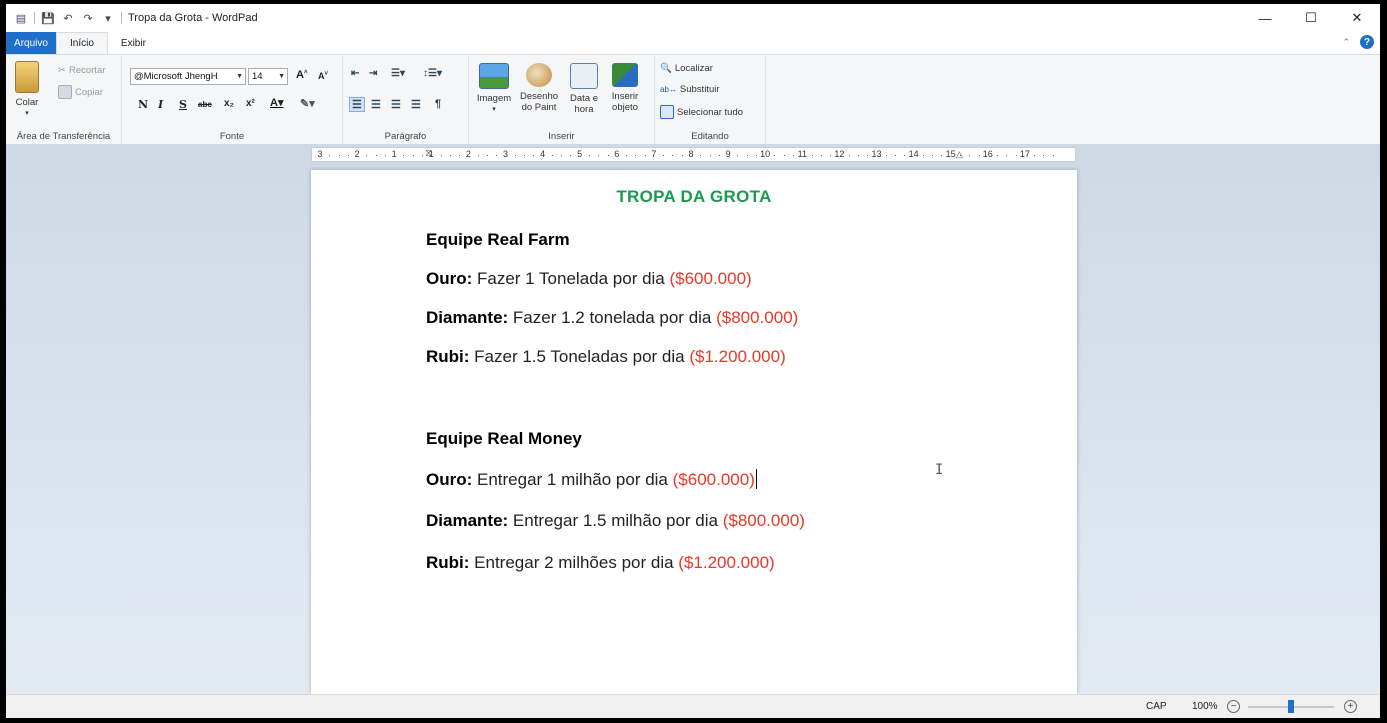 This screenshot has width=1387, height=723. Describe the element at coordinates (48, 18) in the screenshot. I see `save-icon: 💾` at that location.